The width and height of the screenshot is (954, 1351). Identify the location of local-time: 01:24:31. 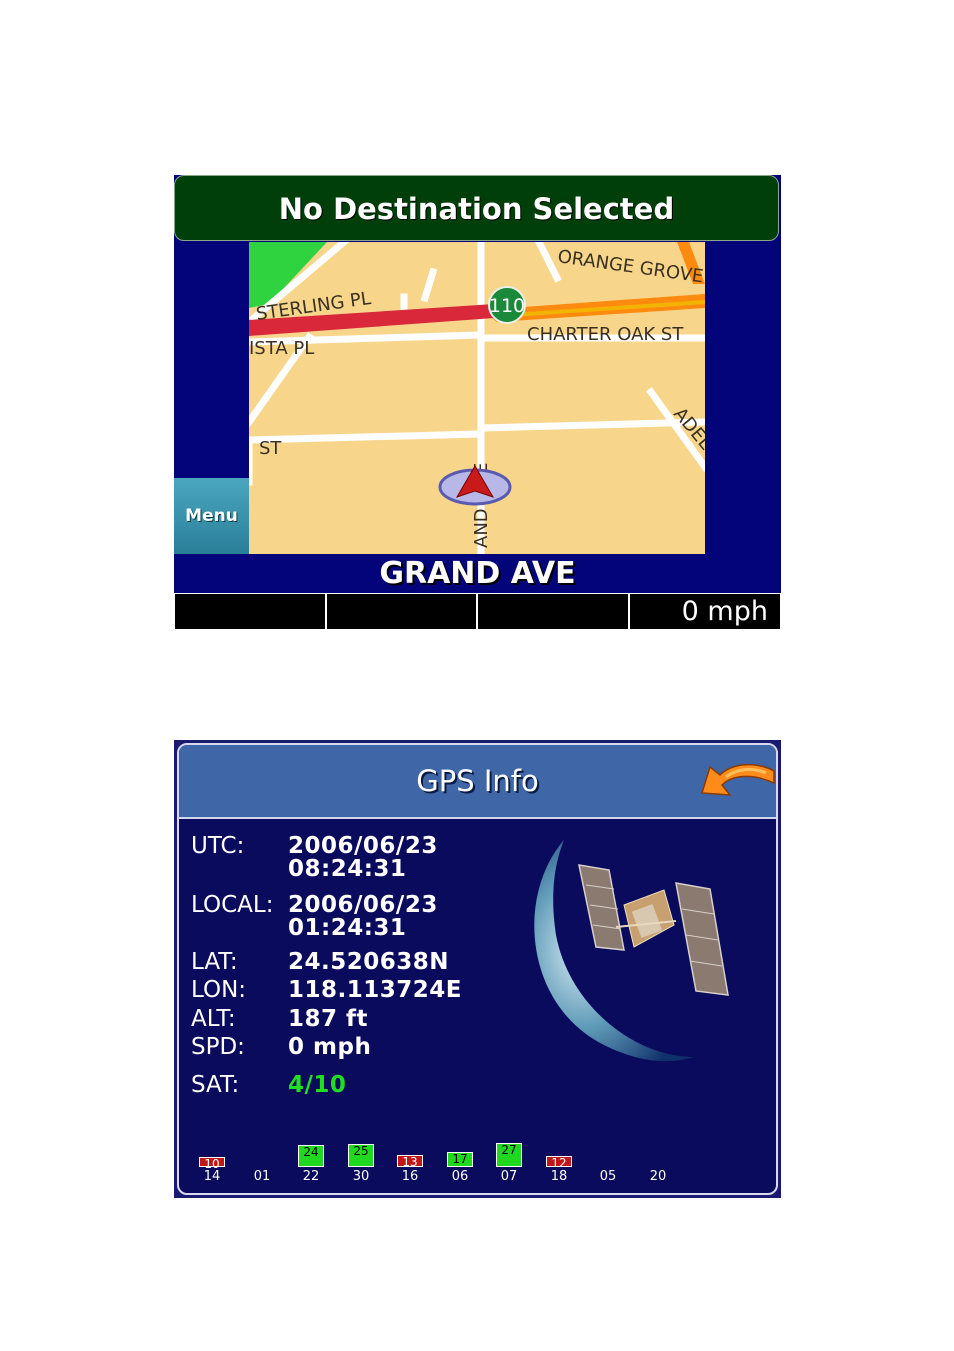
(347, 928).